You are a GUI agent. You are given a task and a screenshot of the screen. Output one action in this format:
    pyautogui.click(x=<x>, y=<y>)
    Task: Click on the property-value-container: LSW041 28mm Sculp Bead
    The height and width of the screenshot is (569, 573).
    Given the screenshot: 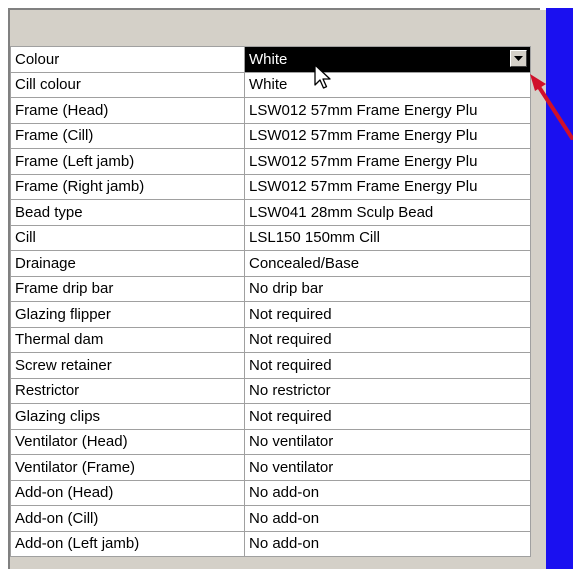 What is the action you would take?
    pyautogui.click(x=389, y=212)
    